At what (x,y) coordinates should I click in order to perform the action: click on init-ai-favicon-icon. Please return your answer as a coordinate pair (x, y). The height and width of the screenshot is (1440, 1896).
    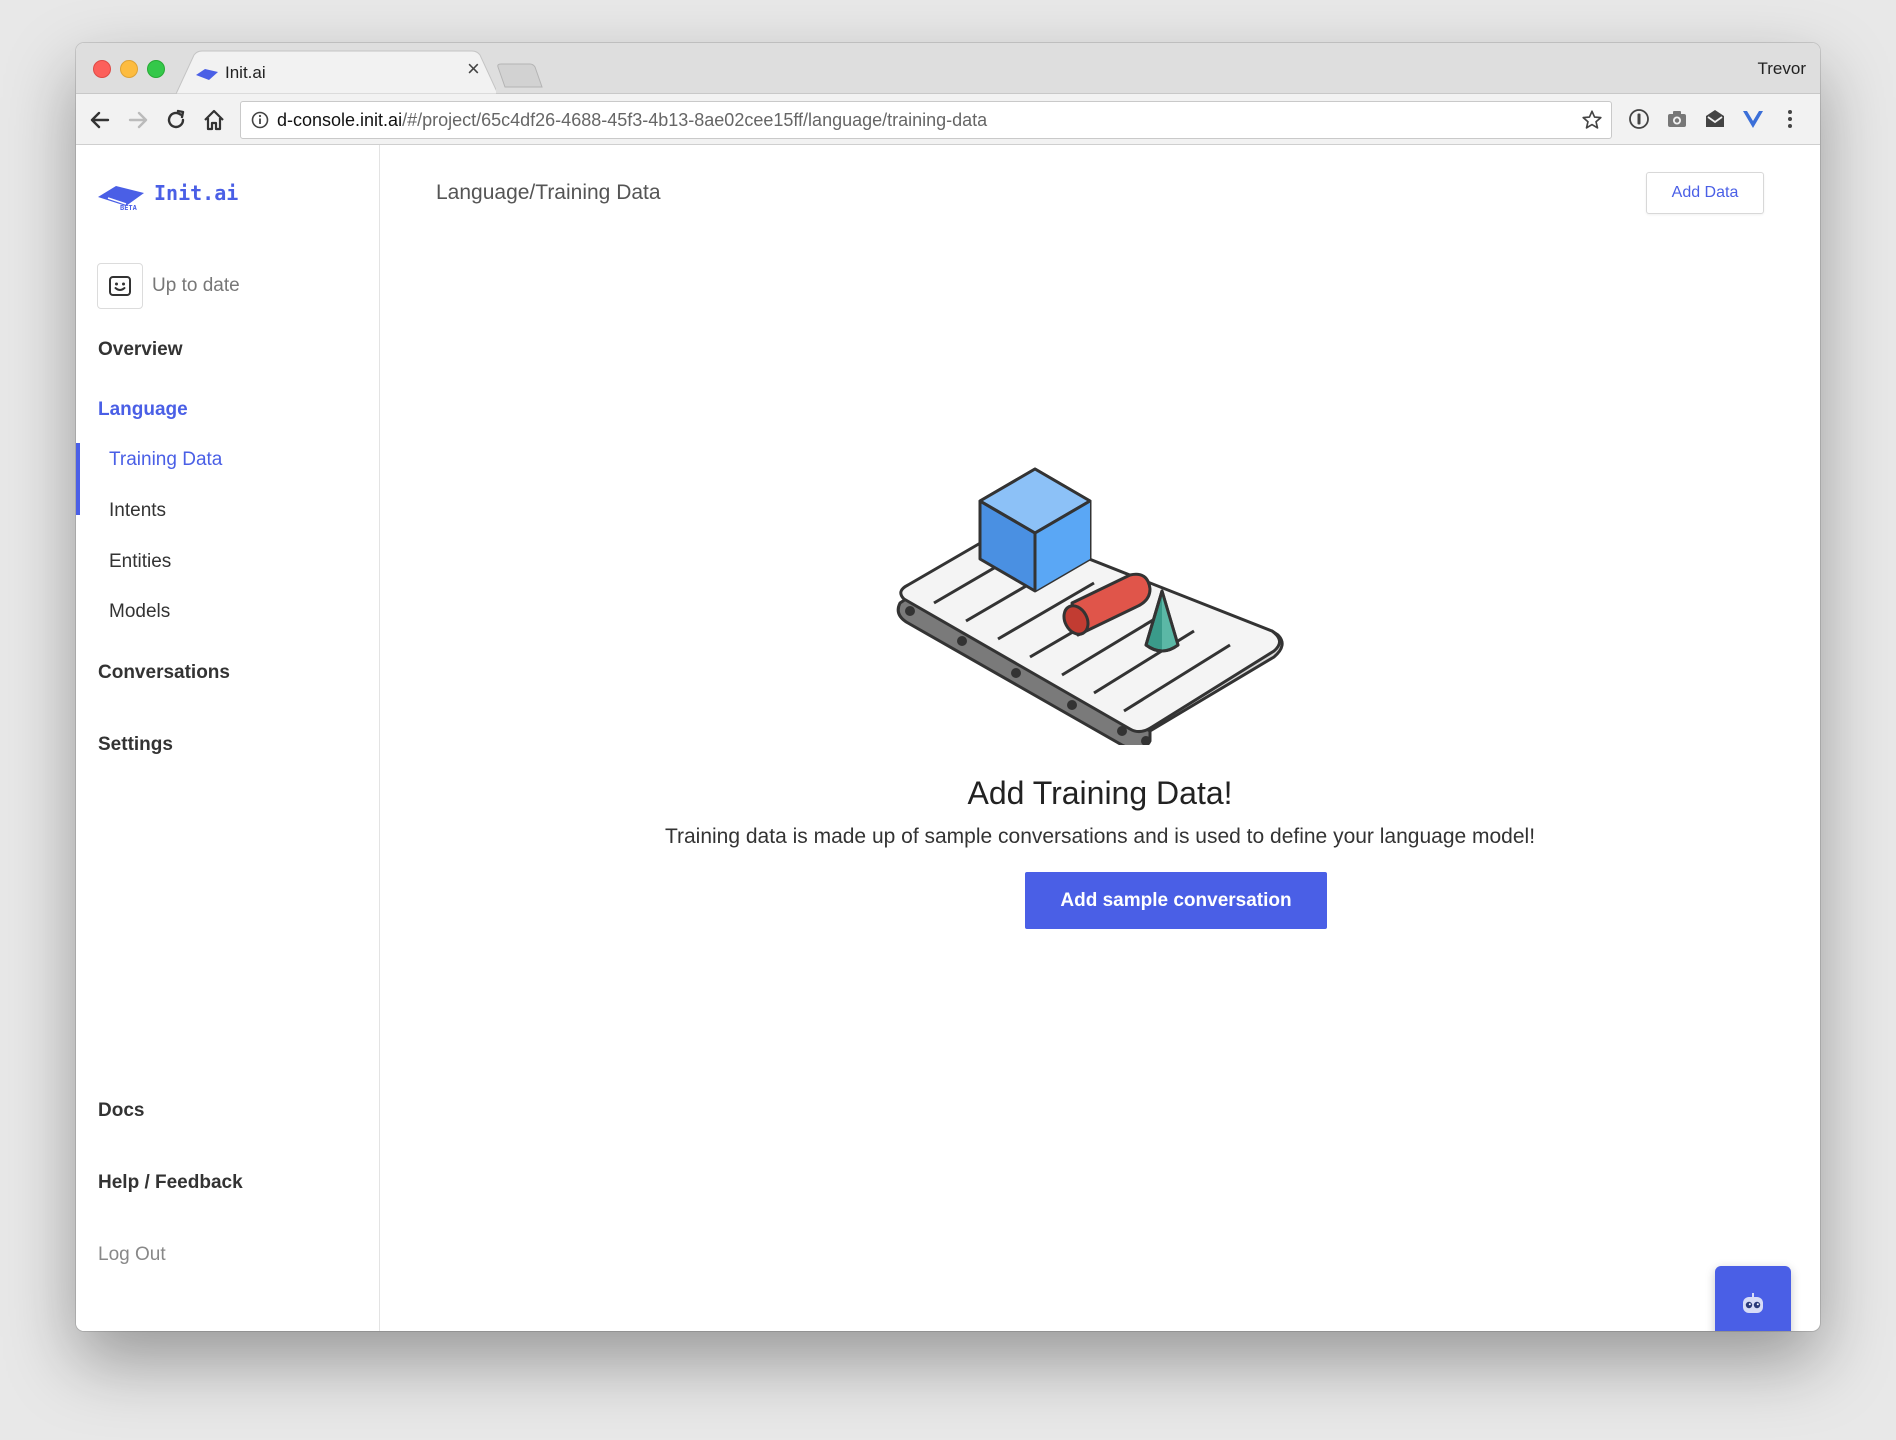
    Looking at the image, I should click on (207, 74).